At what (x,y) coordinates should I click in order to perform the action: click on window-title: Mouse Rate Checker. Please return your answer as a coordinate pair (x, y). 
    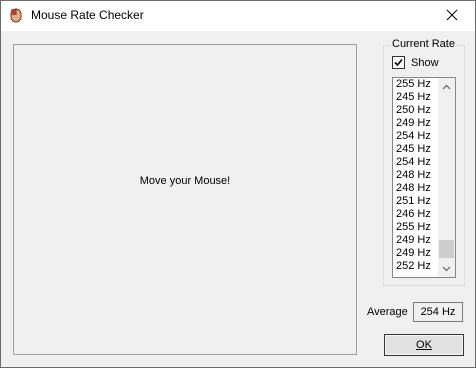
    Looking at the image, I should click on (87, 15).